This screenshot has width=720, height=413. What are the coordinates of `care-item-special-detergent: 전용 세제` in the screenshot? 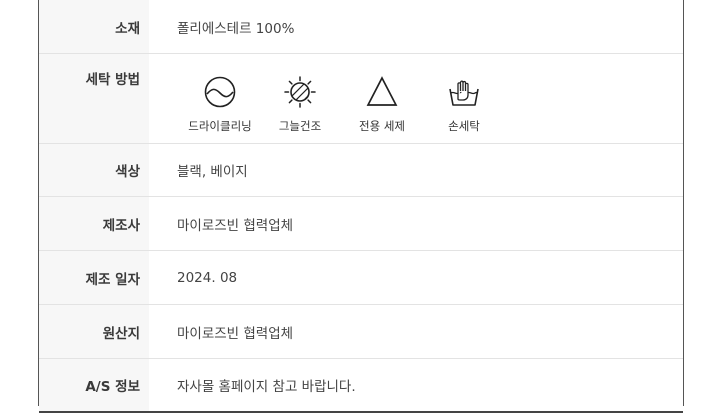 It's located at (382, 104).